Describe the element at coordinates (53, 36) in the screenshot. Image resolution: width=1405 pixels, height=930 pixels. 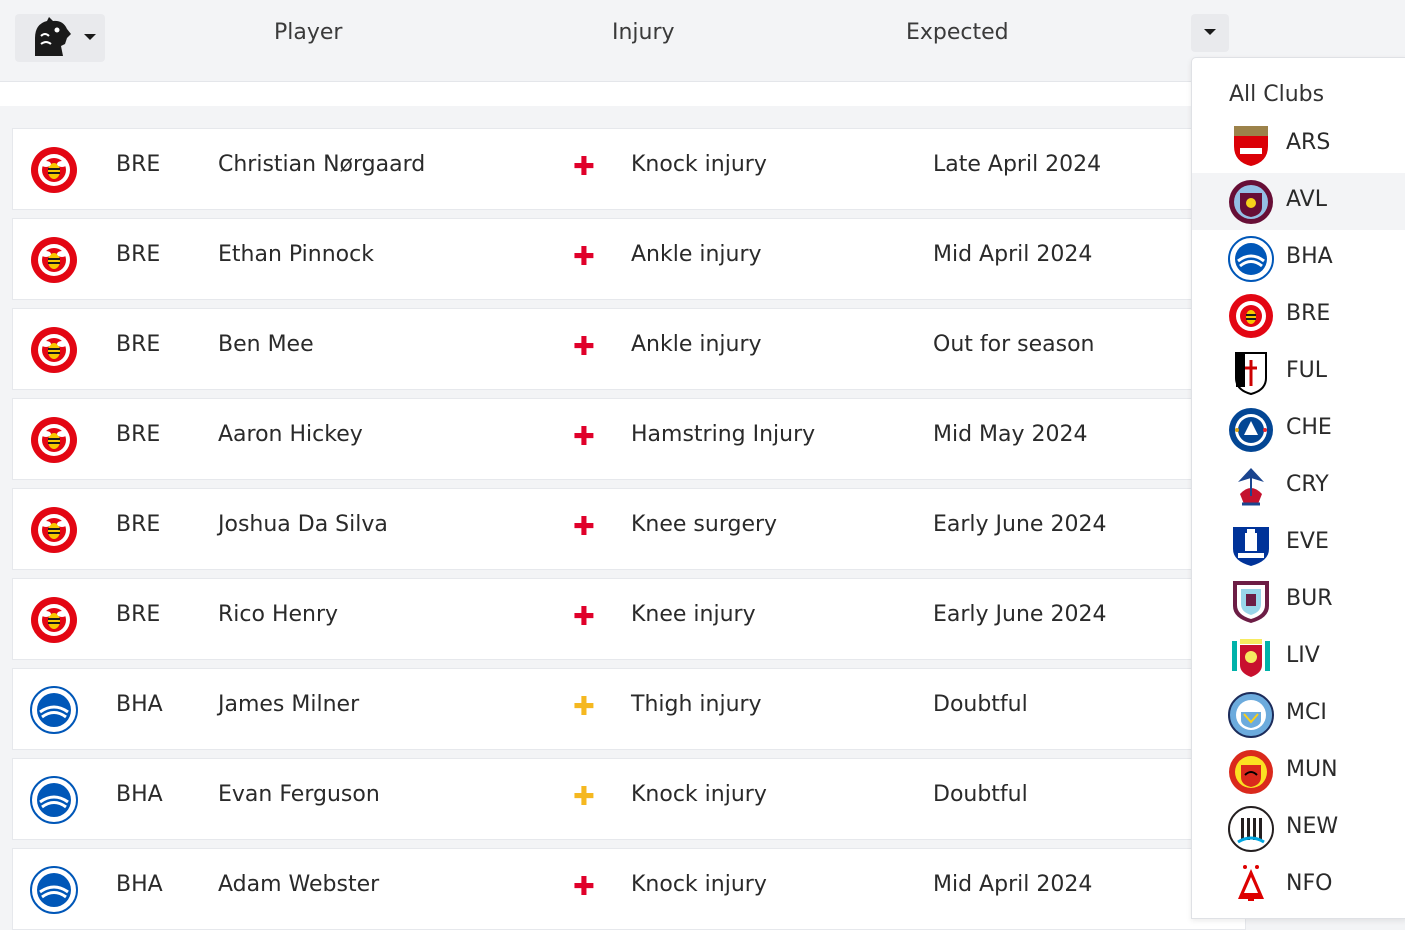
I see `premier-league-lion-icon` at that location.